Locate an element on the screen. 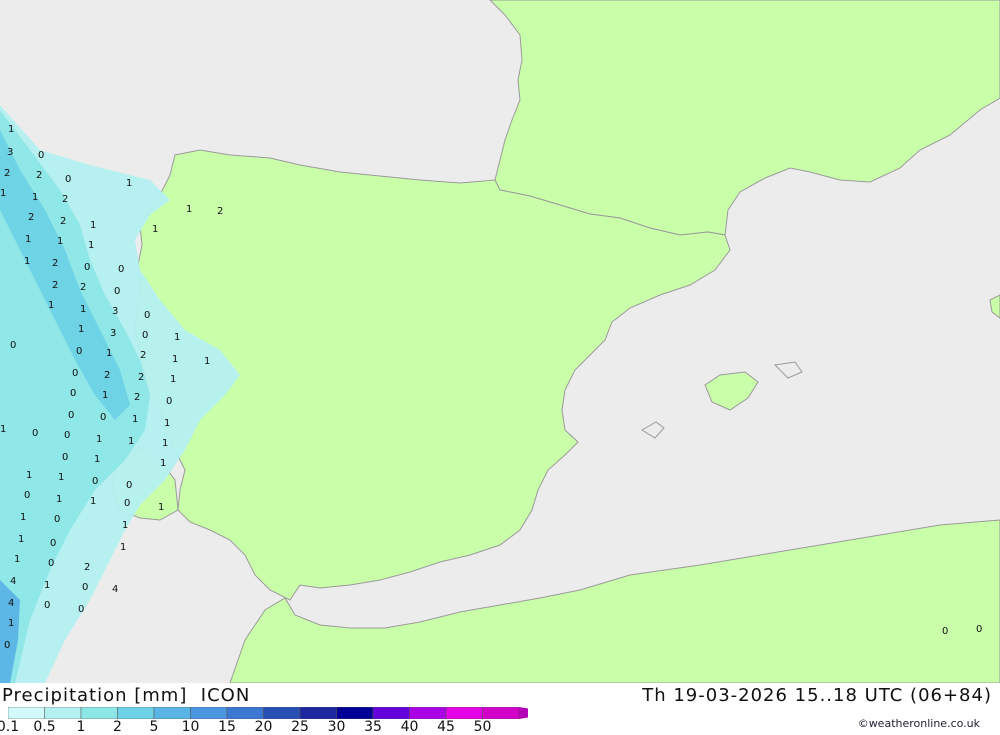  credit-text: ©weatheronline.co.uk is located at coordinates (918, 723).